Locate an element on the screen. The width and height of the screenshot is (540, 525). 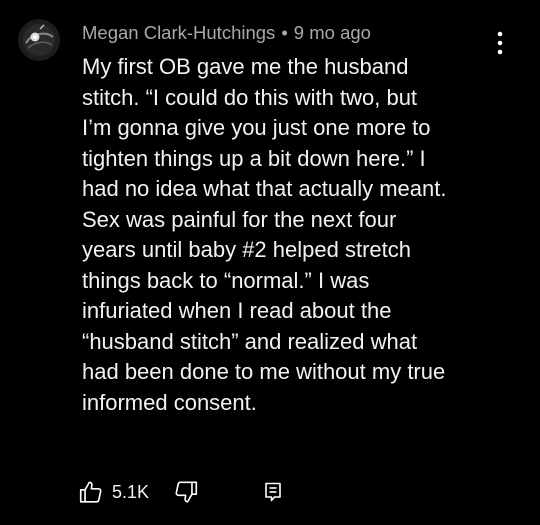
reply-comment-icon is located at coordinates (273, 492).